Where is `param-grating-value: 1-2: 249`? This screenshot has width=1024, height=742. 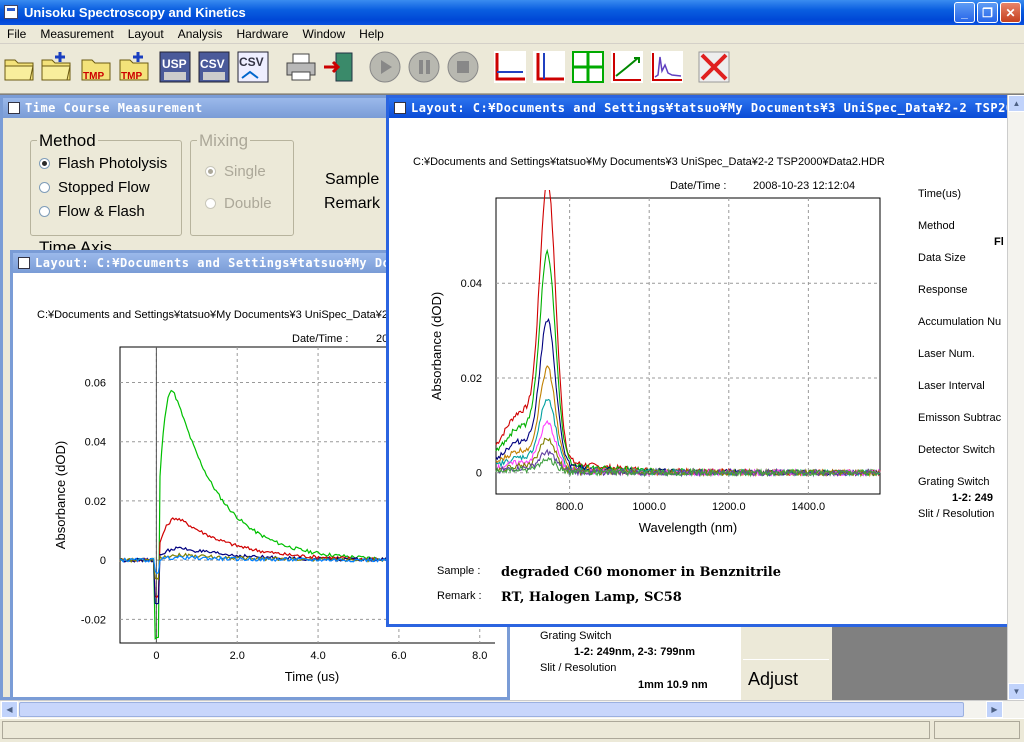
param-grating-value: 1-2: 249 is located at coordinates (972, 498).